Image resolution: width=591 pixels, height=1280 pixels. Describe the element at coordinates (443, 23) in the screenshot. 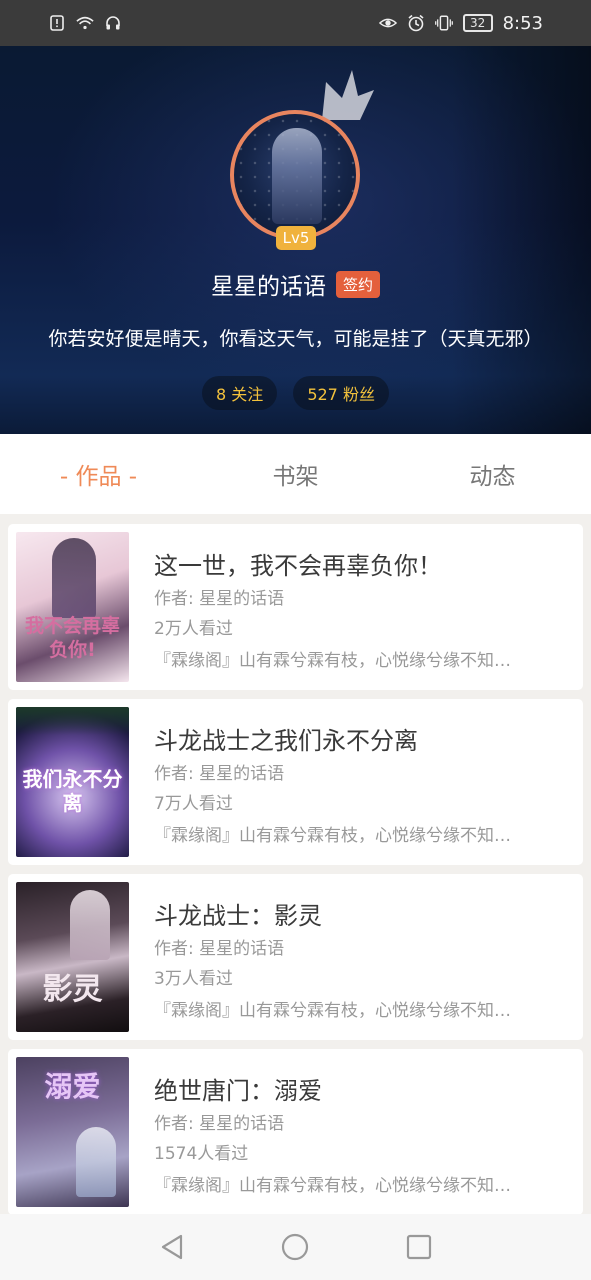

I see `vibrate-icon` at that location.